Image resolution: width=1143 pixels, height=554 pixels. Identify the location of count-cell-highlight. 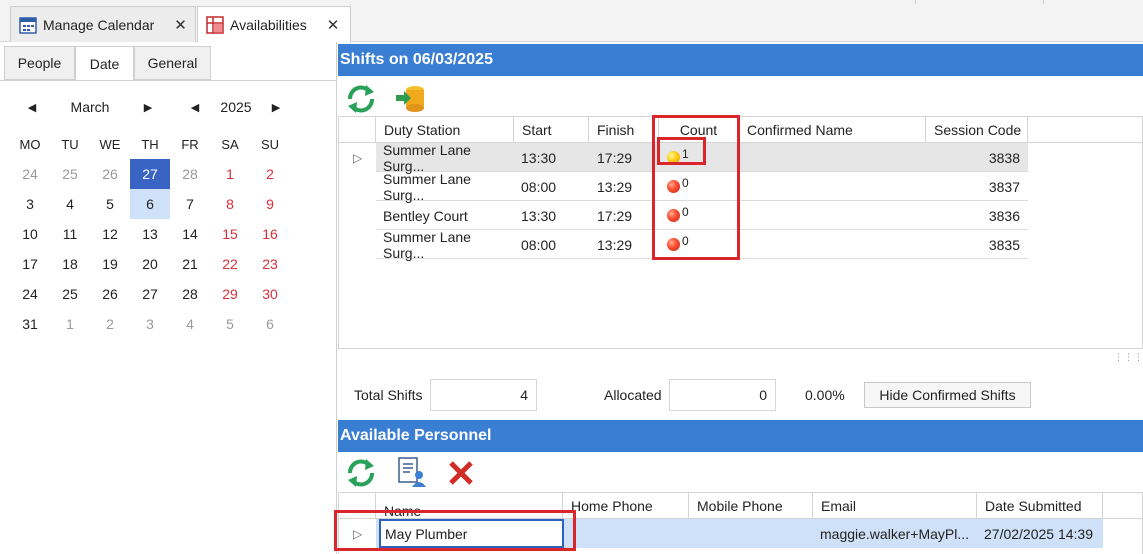
(681, 151).